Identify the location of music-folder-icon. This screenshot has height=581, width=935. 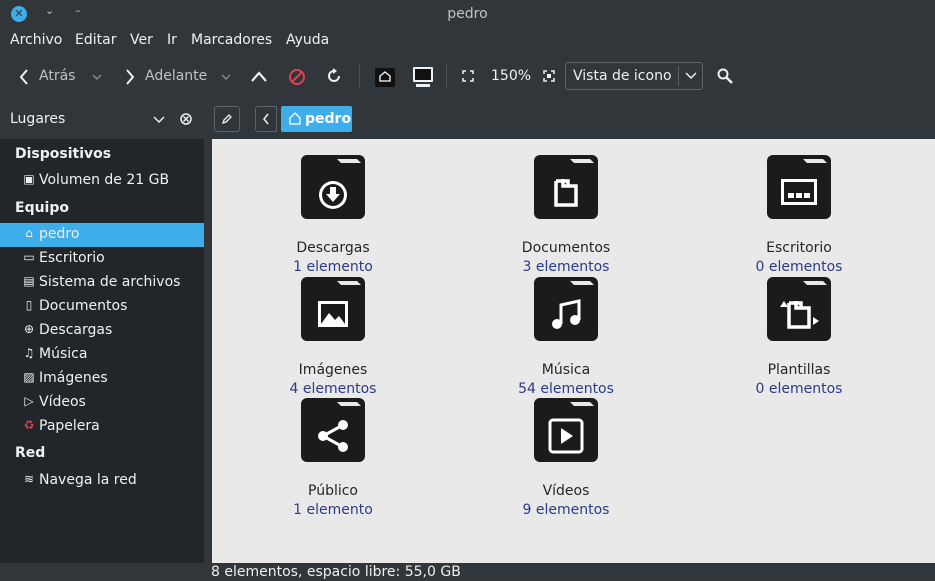
(566, 309).